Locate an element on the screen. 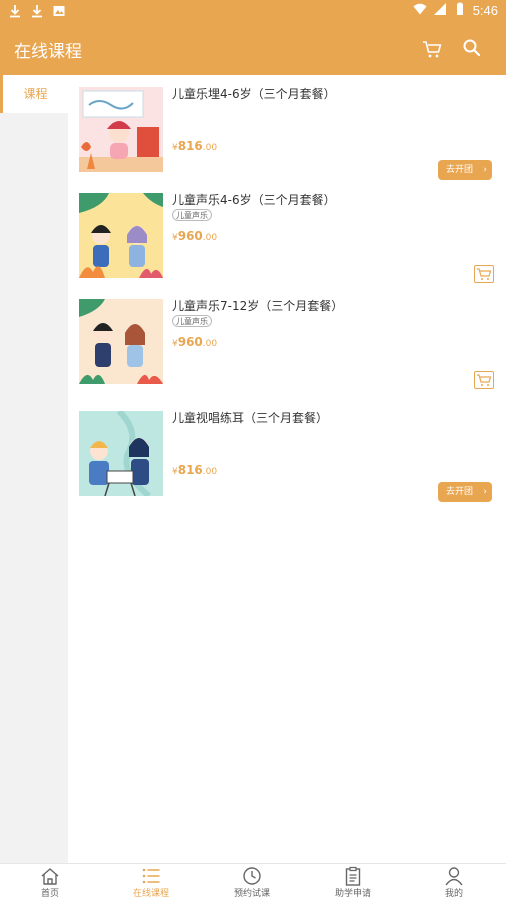 The image size is (506, 900). user-icon is located at coordinates (454, 876).